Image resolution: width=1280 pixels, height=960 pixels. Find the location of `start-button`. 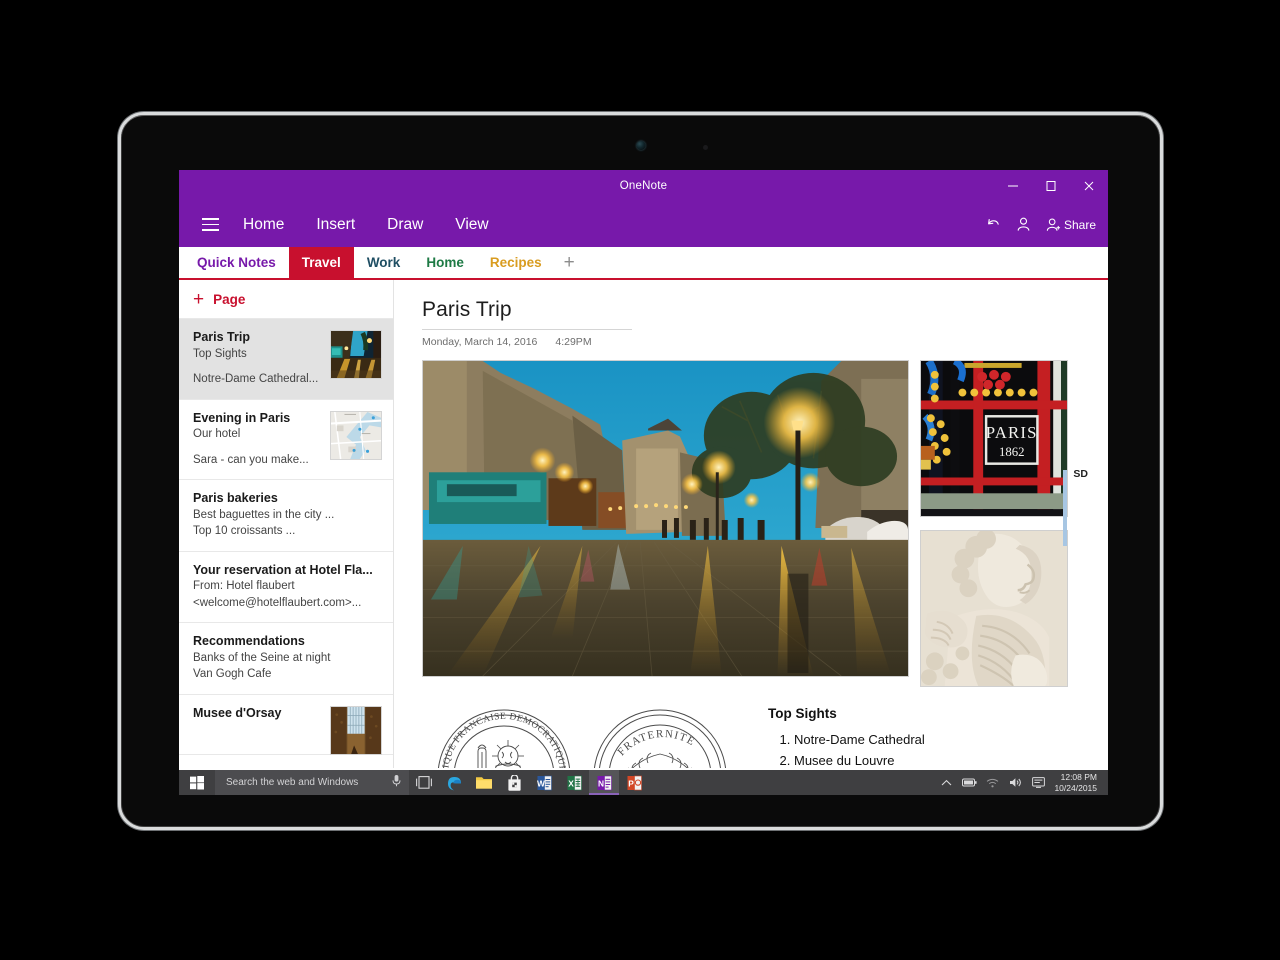

start-button is located at coordinates (197, 782).